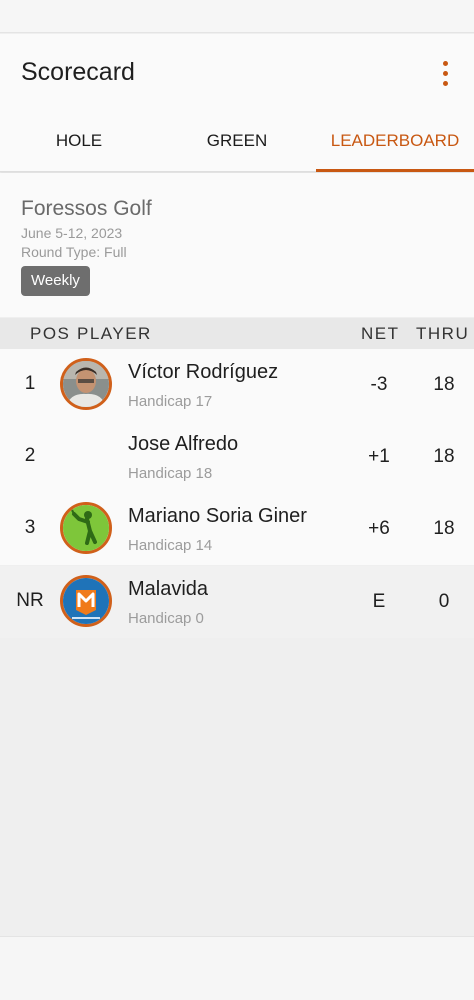  Describe the element at coordinates (50, 333) in the screenshot. I see `col-pos: POS` at that location.